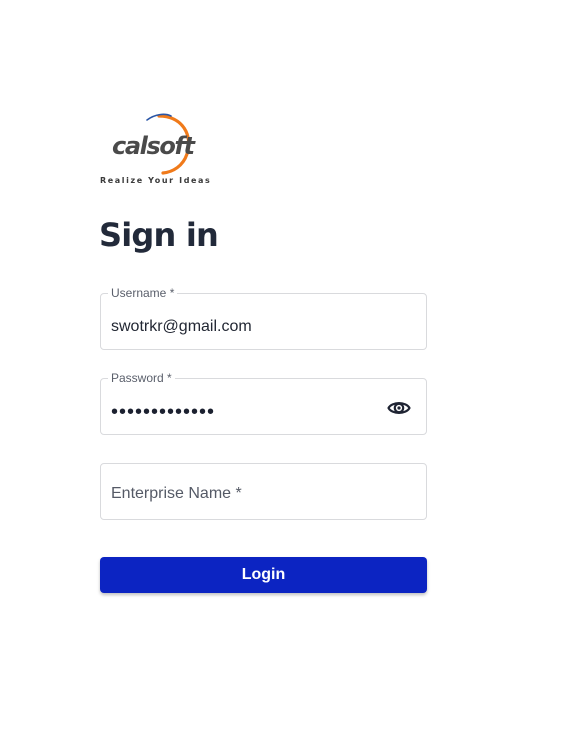  What do you see at coordinates (159, 235) in the screenshot?
I see `page-title: Sign in` at bounding box center [159, 235].